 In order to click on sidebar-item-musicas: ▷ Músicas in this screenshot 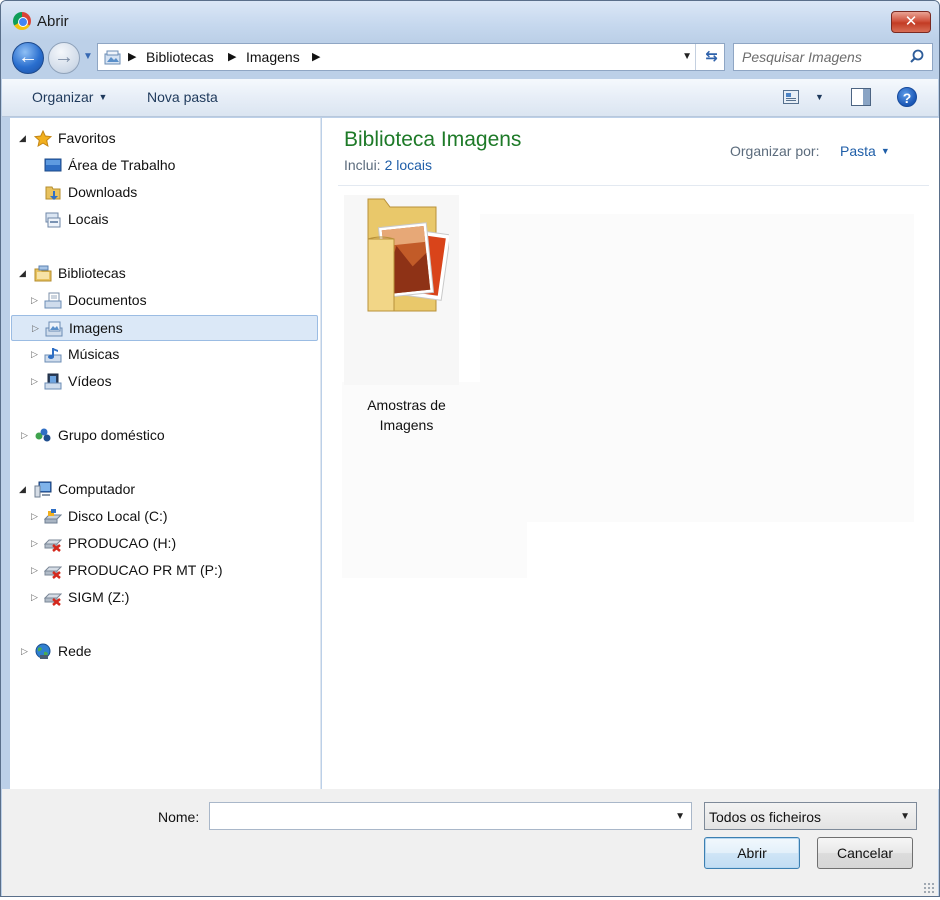, I will do `click(165, 355)`.